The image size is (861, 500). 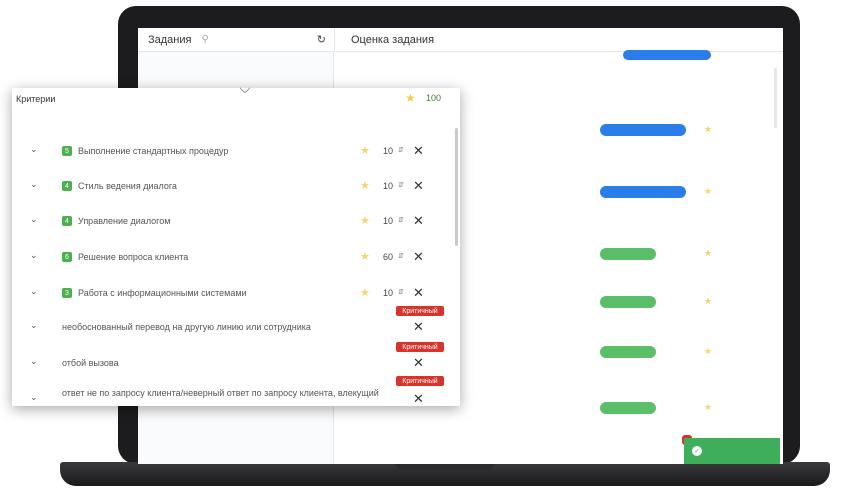 I want to click on popup-scrollbar, so click(x=456, y=187).